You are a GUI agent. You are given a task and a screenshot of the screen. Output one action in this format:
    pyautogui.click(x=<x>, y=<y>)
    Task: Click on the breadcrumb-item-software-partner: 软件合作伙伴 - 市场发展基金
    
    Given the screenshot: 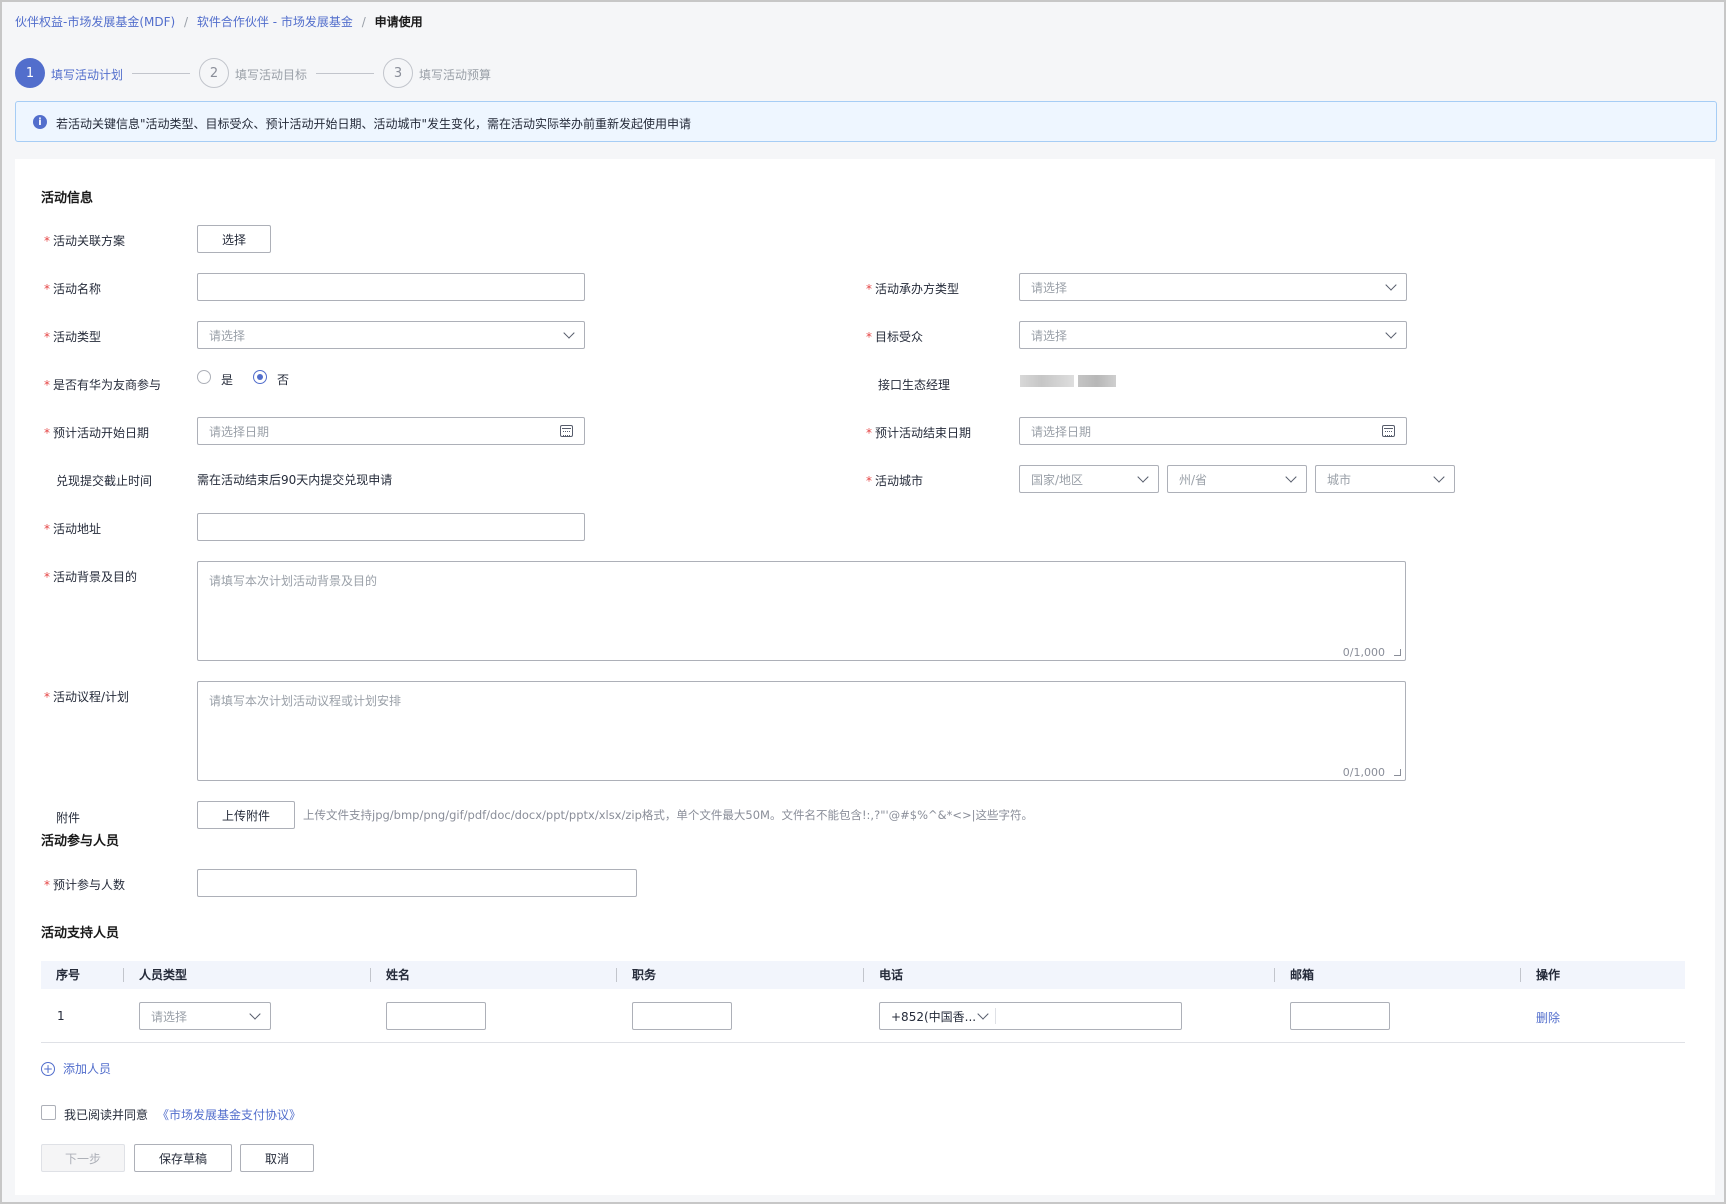 What is the action you would take?
    pyautogui.click(x=275, y=22)
    